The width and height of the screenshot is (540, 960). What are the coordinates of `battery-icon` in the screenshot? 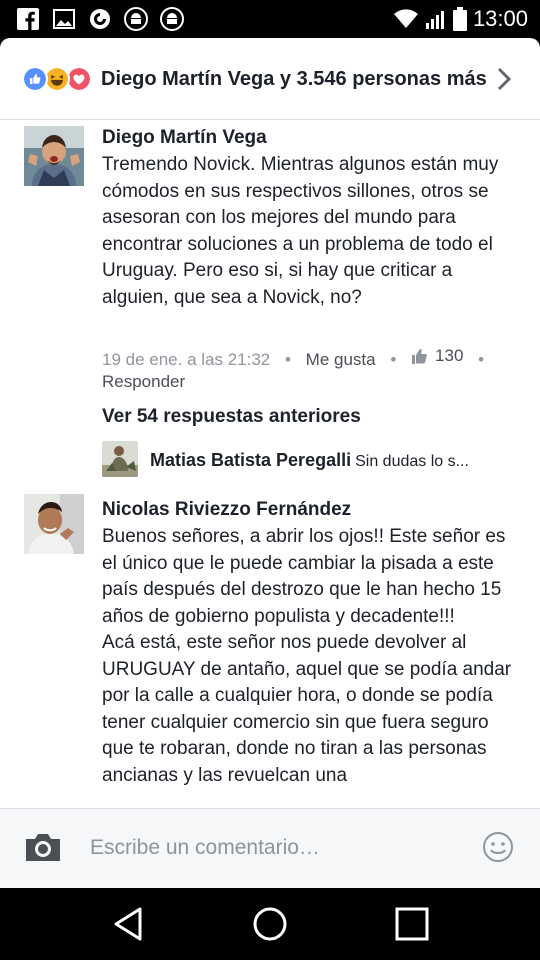 It's located at (459, 19).